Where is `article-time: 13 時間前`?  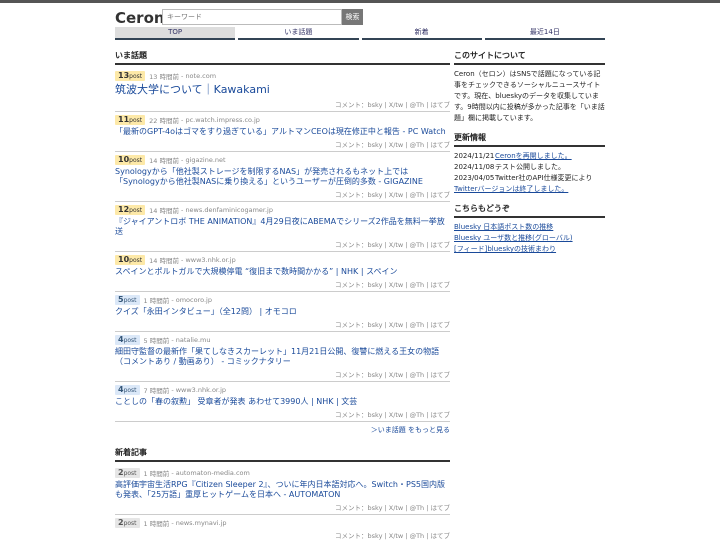 article-time: 13 時間前 is located at coordinates (164, 77).